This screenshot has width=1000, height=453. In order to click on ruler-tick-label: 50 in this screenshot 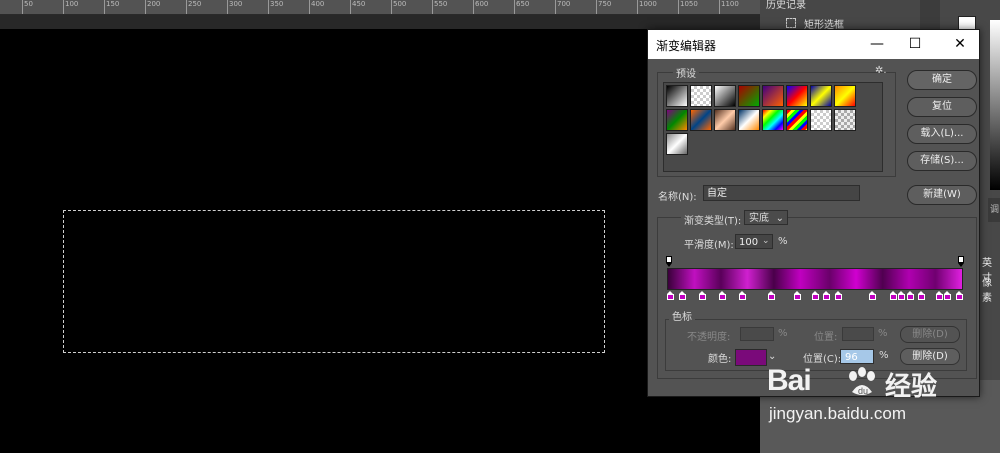, I will do `click(28, 4)`.